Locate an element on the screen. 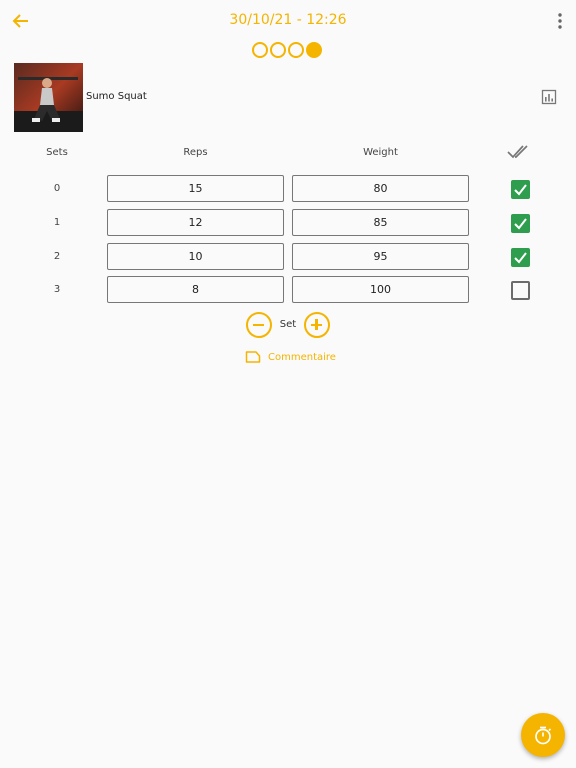  set-stepper-label: Set is located at coordinates (288, 324).